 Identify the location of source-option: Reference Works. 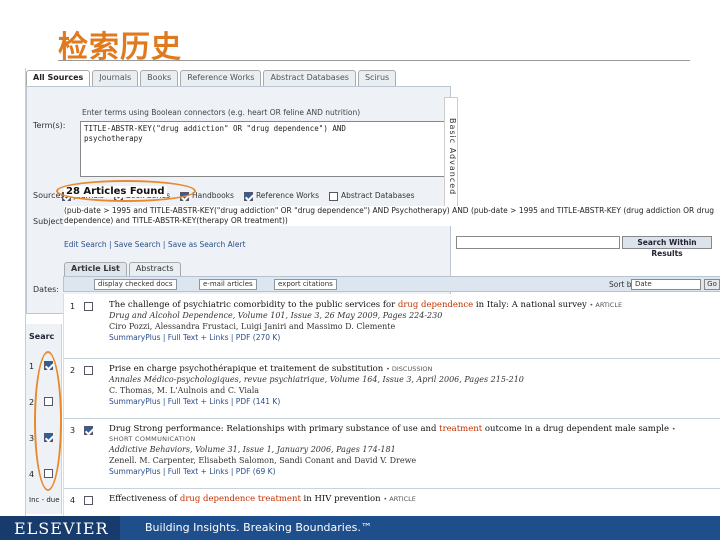
(281, 196).